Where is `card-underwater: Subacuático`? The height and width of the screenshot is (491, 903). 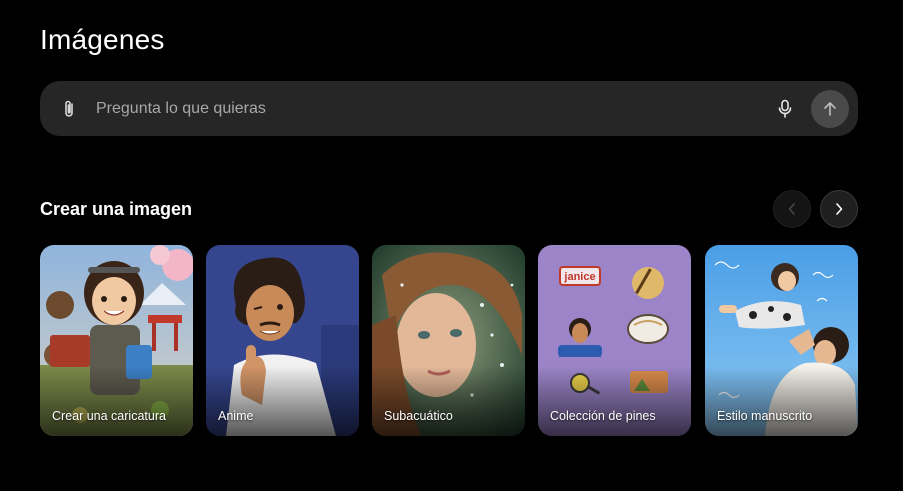 card-underwater: Subacuático is located at coordinates (448, 340).